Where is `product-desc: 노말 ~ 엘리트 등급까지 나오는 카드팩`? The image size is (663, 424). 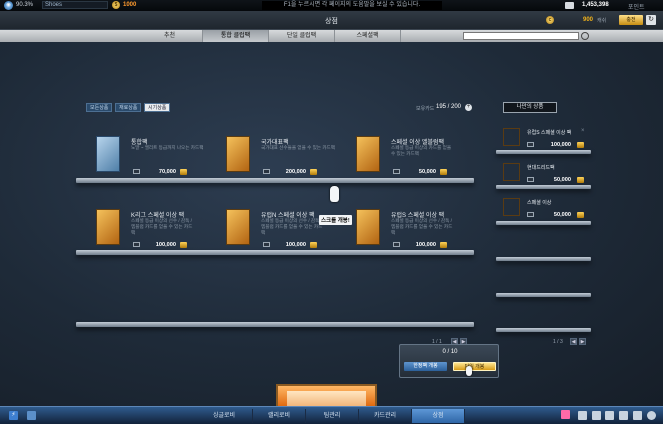
product-desc: 노말 ~ 엘리트 등급까지 나오는 카드팩 is located at coordinates (167, 147).